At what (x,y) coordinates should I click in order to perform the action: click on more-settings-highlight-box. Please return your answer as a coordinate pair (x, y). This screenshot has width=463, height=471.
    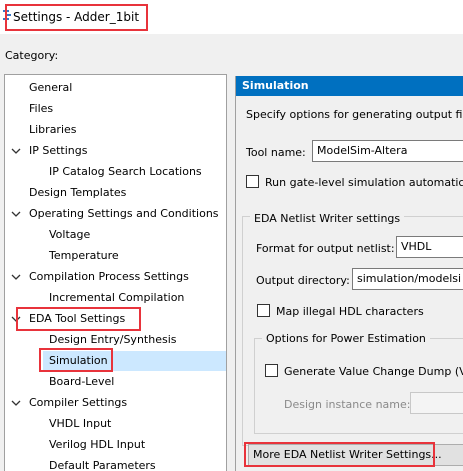
    Looking at the image, I should click on (339, 454).